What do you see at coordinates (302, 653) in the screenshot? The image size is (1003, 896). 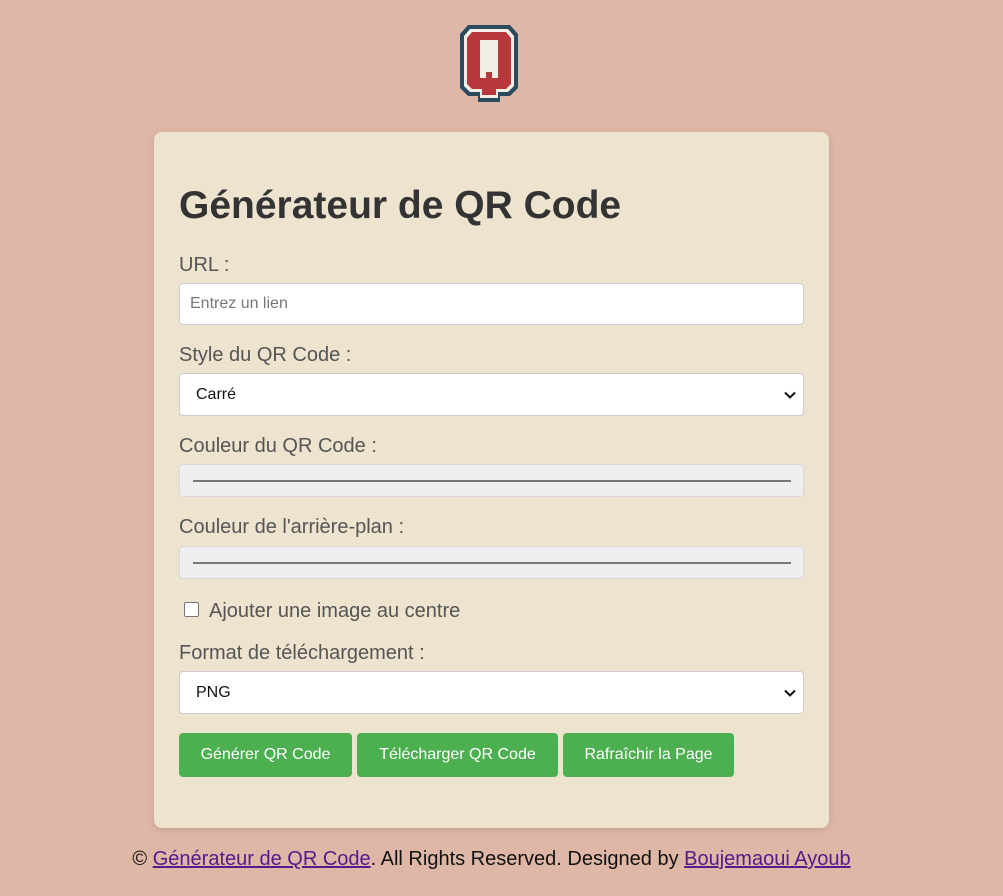 I see `format-label: Format de téléchargement :` at bounding box center [302, 653].